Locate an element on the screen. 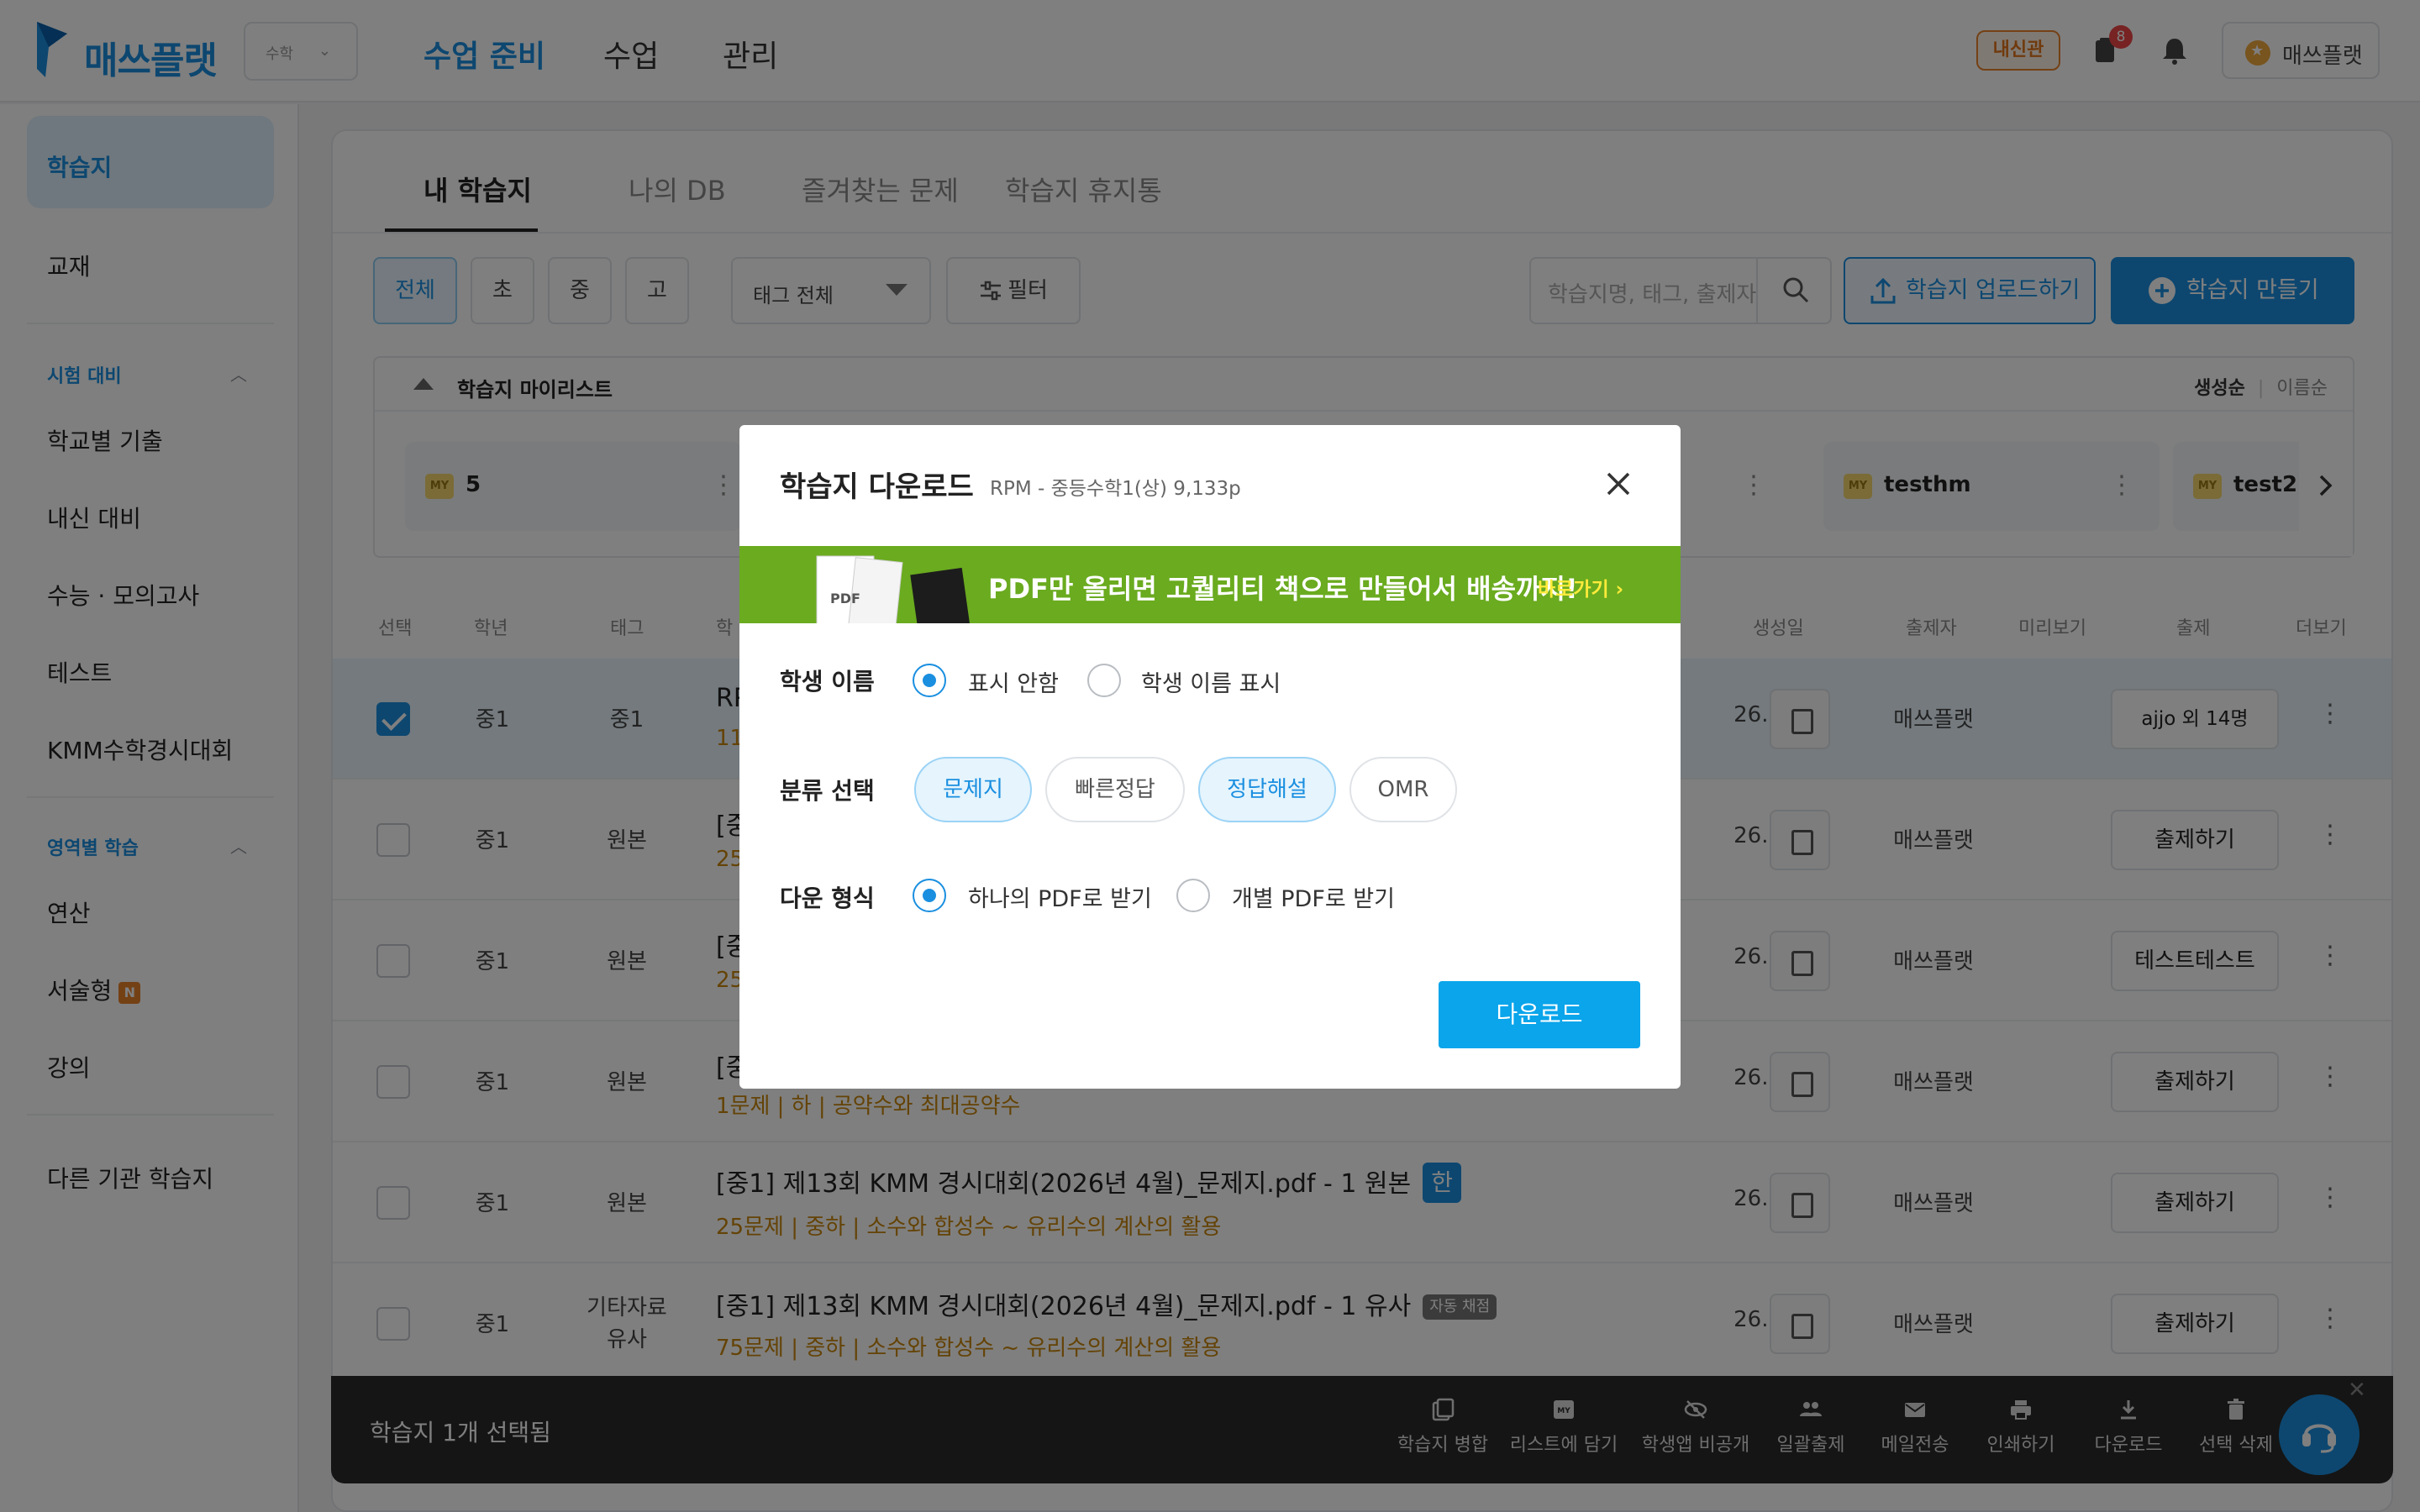 Image resolution: width=2420 pixels, height=1512 pixels. student-name-show-radio is located at coordinates (1104, 680).